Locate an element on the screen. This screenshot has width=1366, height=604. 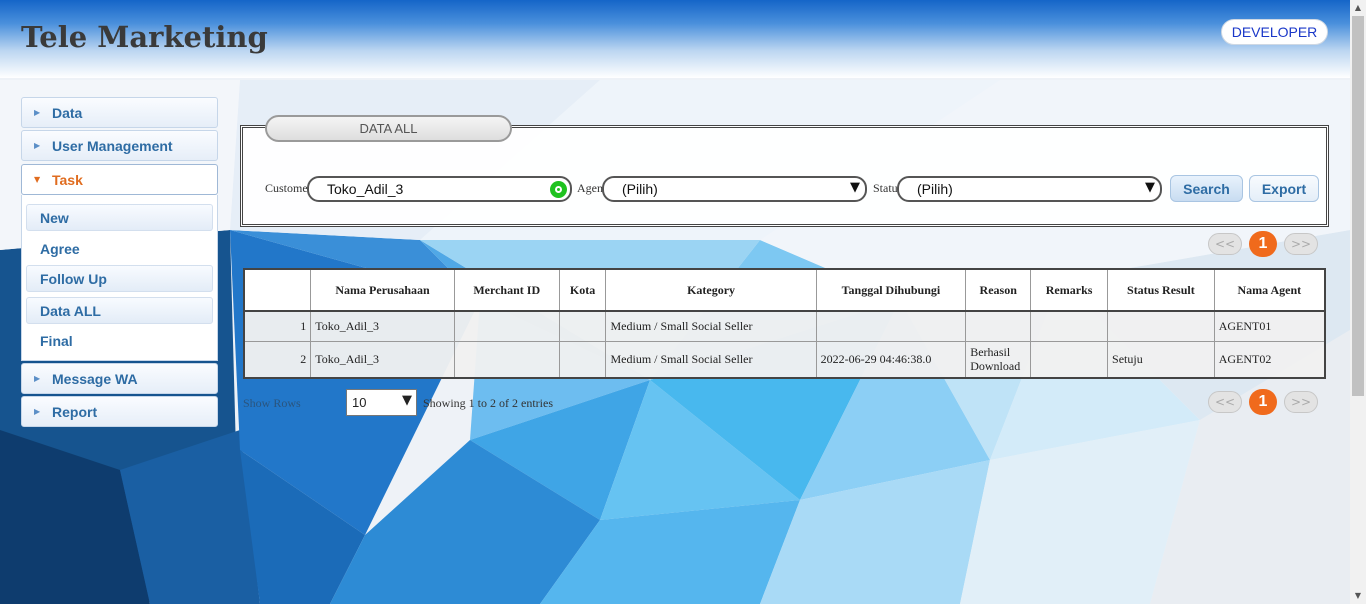
pagination-prev-bottom: << is located at coordinates (1225, 402).